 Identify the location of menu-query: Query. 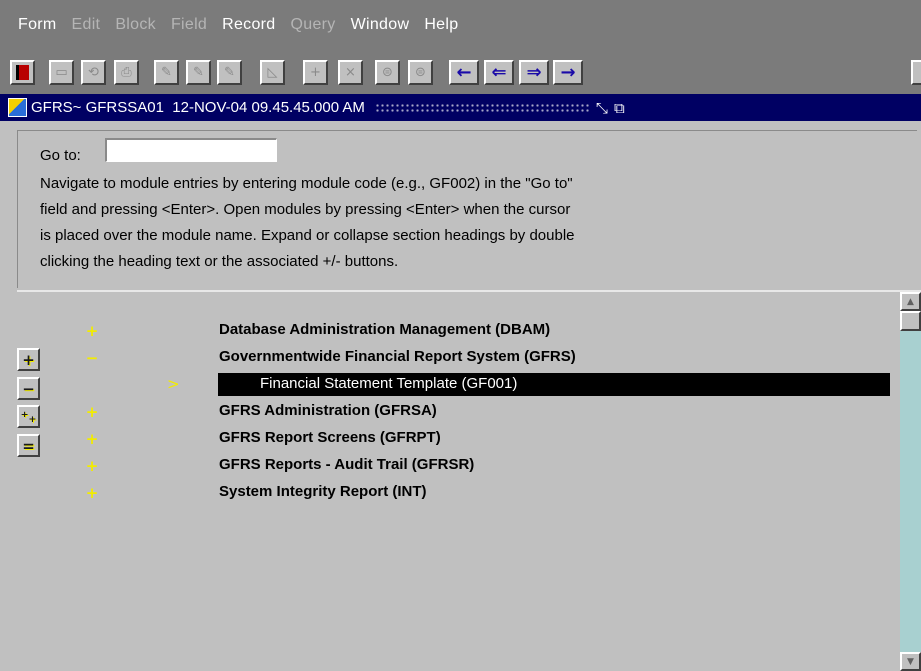
(313, 25).